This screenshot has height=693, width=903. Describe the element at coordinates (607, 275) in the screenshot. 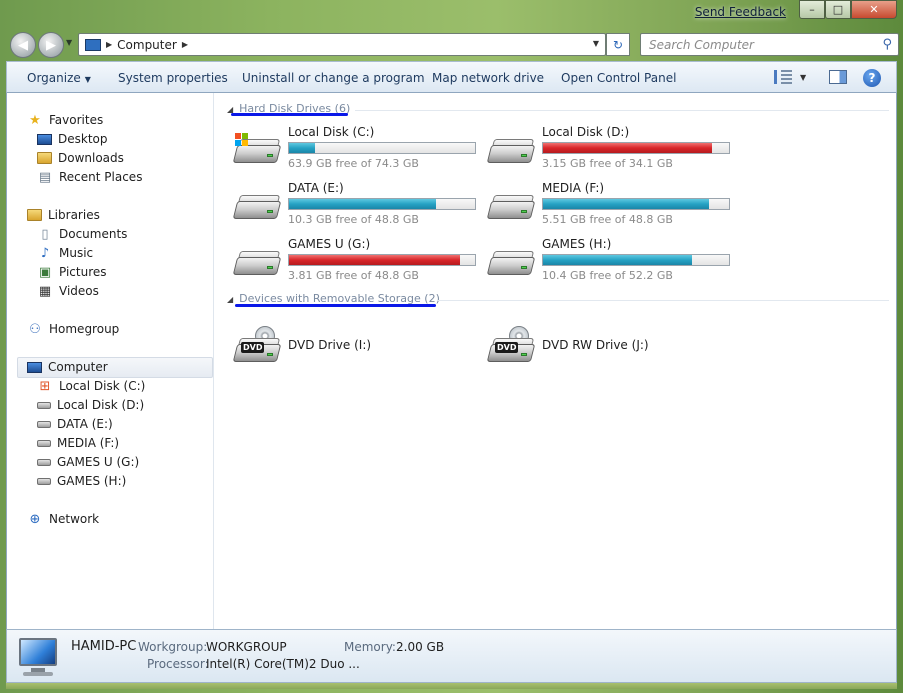

I see `drive-free-space: 10.4 GB free of 52.2 GB` at that location.